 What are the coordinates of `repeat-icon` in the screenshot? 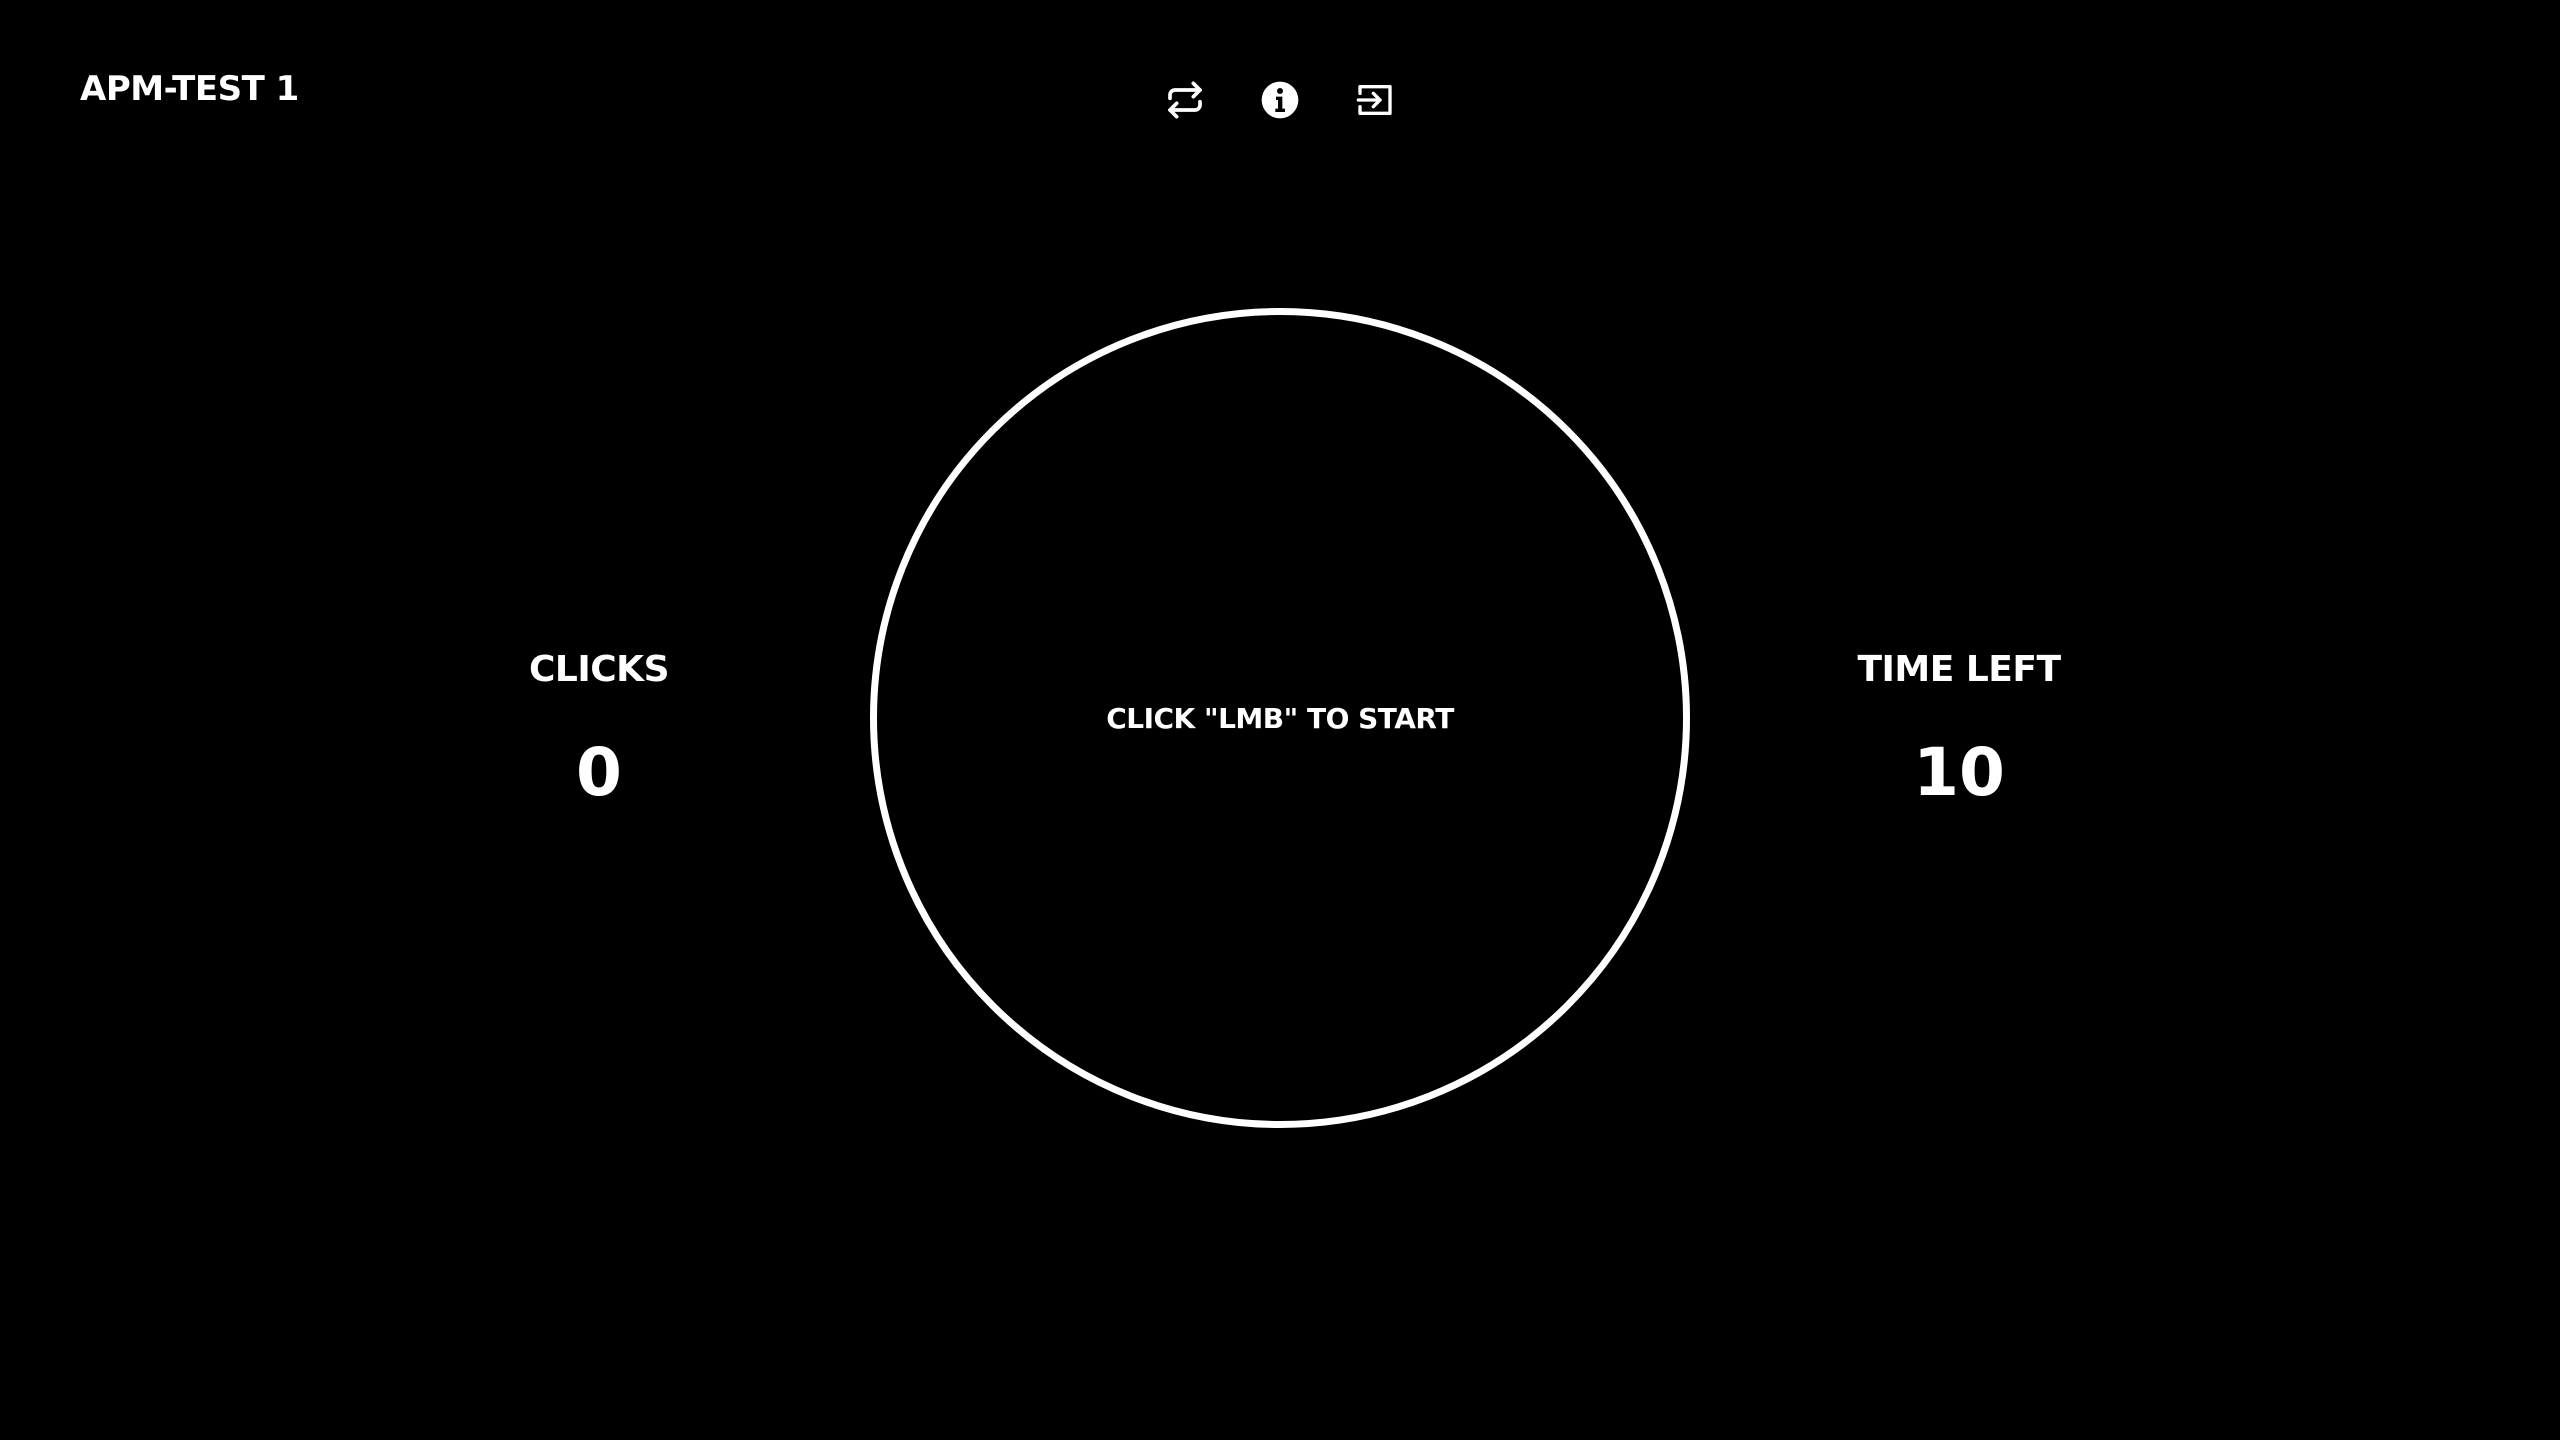 It's located at (1185, 100).